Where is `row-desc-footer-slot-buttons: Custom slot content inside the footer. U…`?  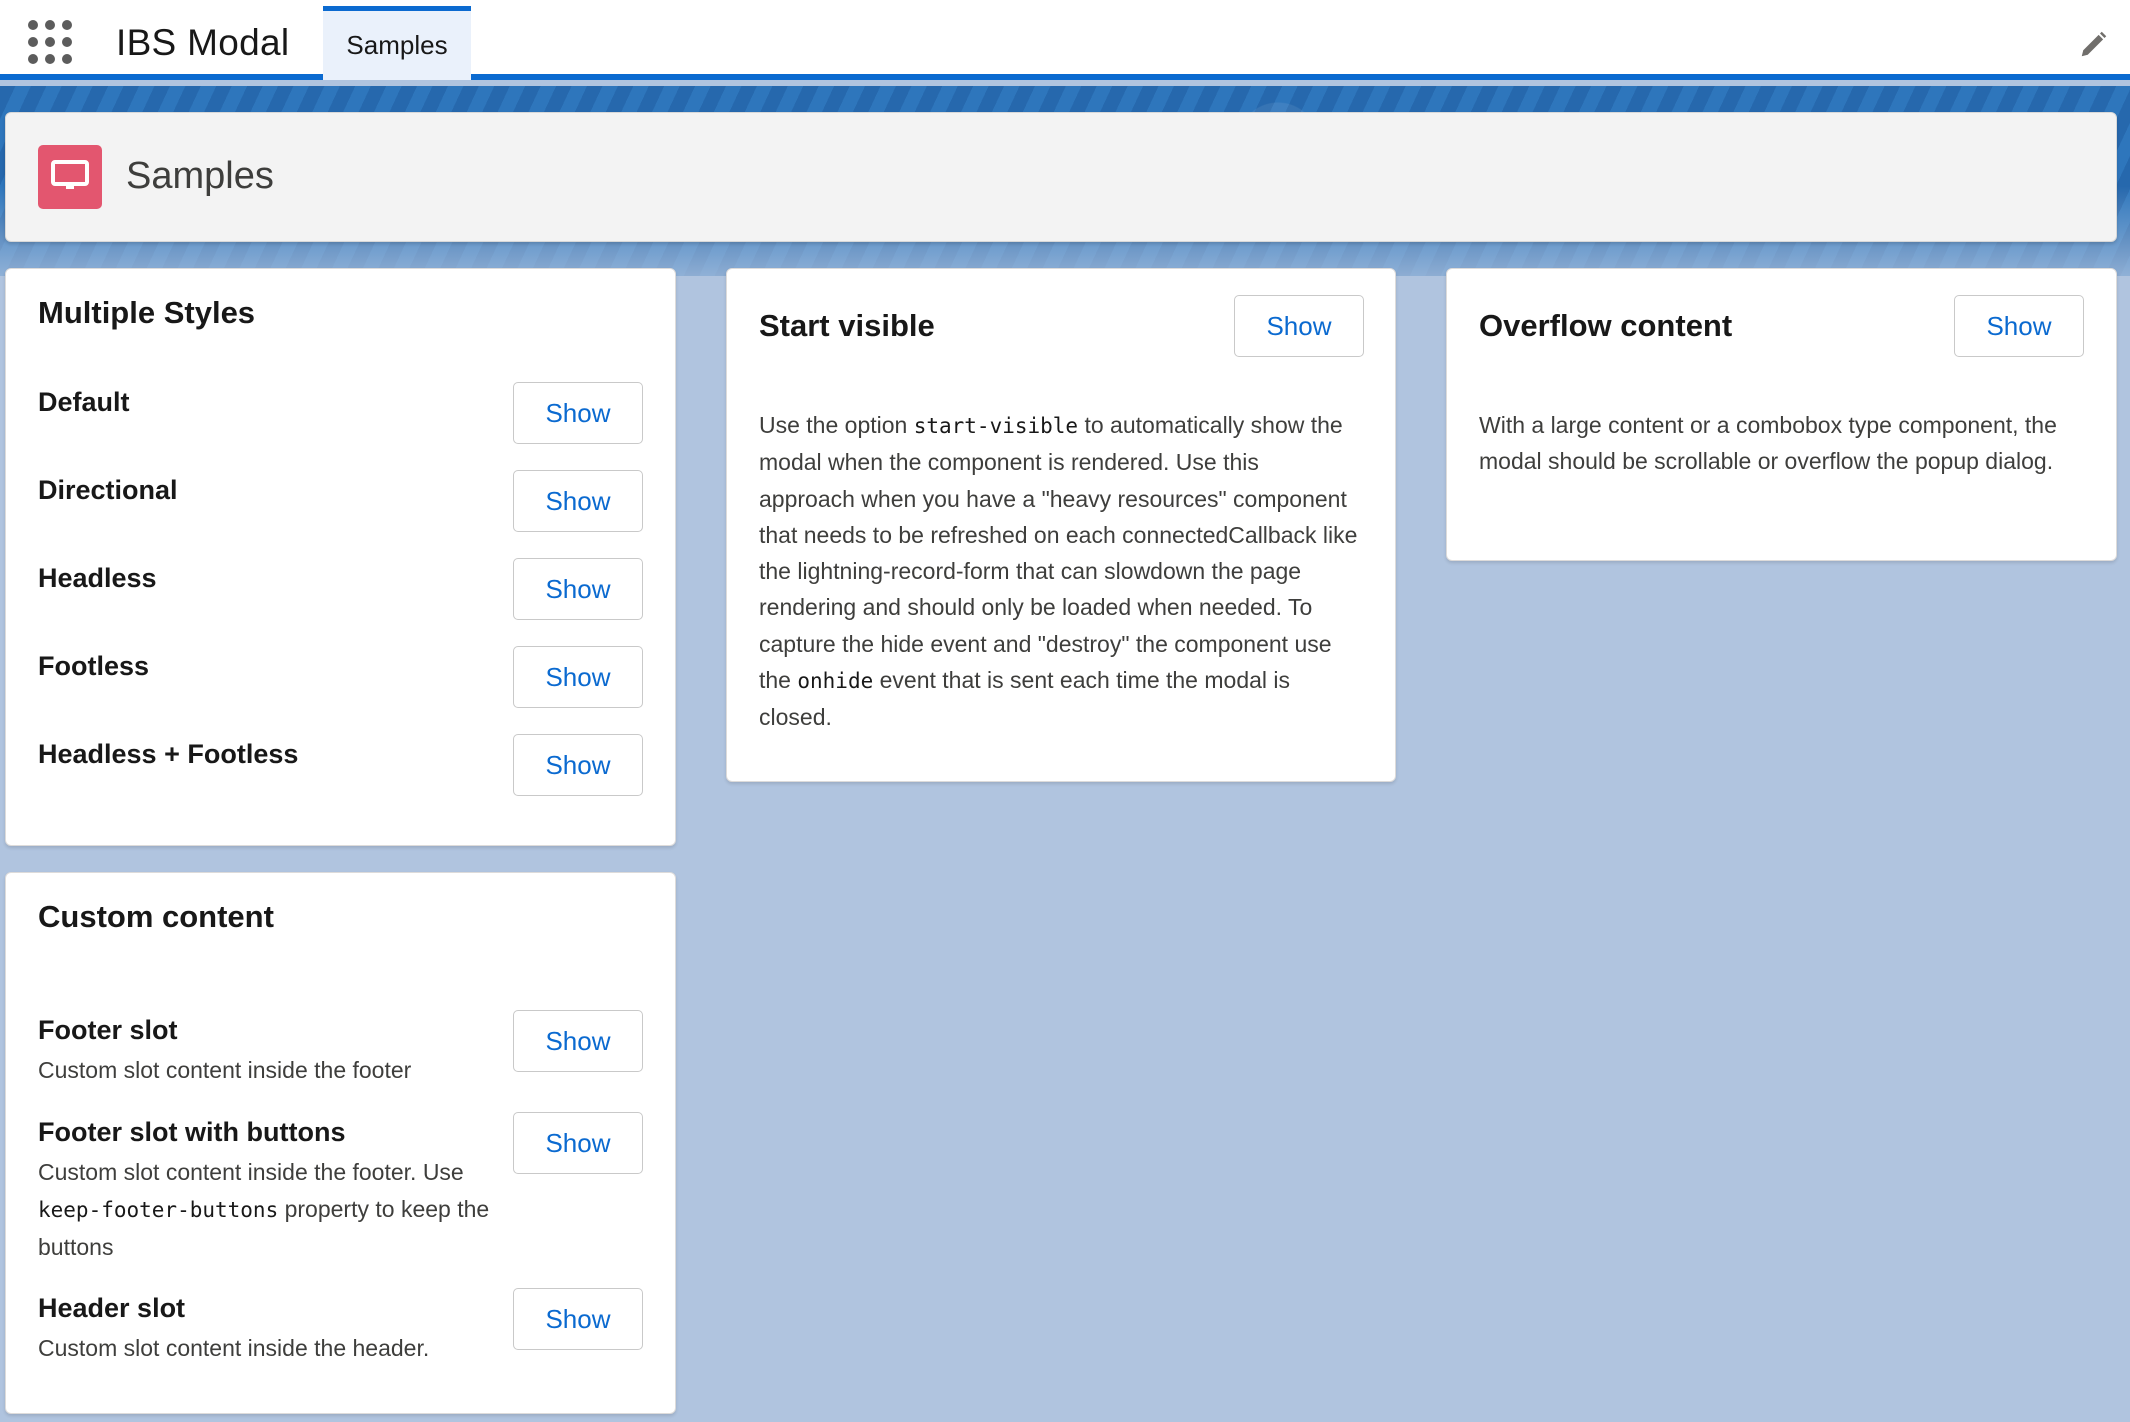
row-desc-footer-slot-buttons: Custom slot content inside the footer. U… is located at coordinates (264, 1209).